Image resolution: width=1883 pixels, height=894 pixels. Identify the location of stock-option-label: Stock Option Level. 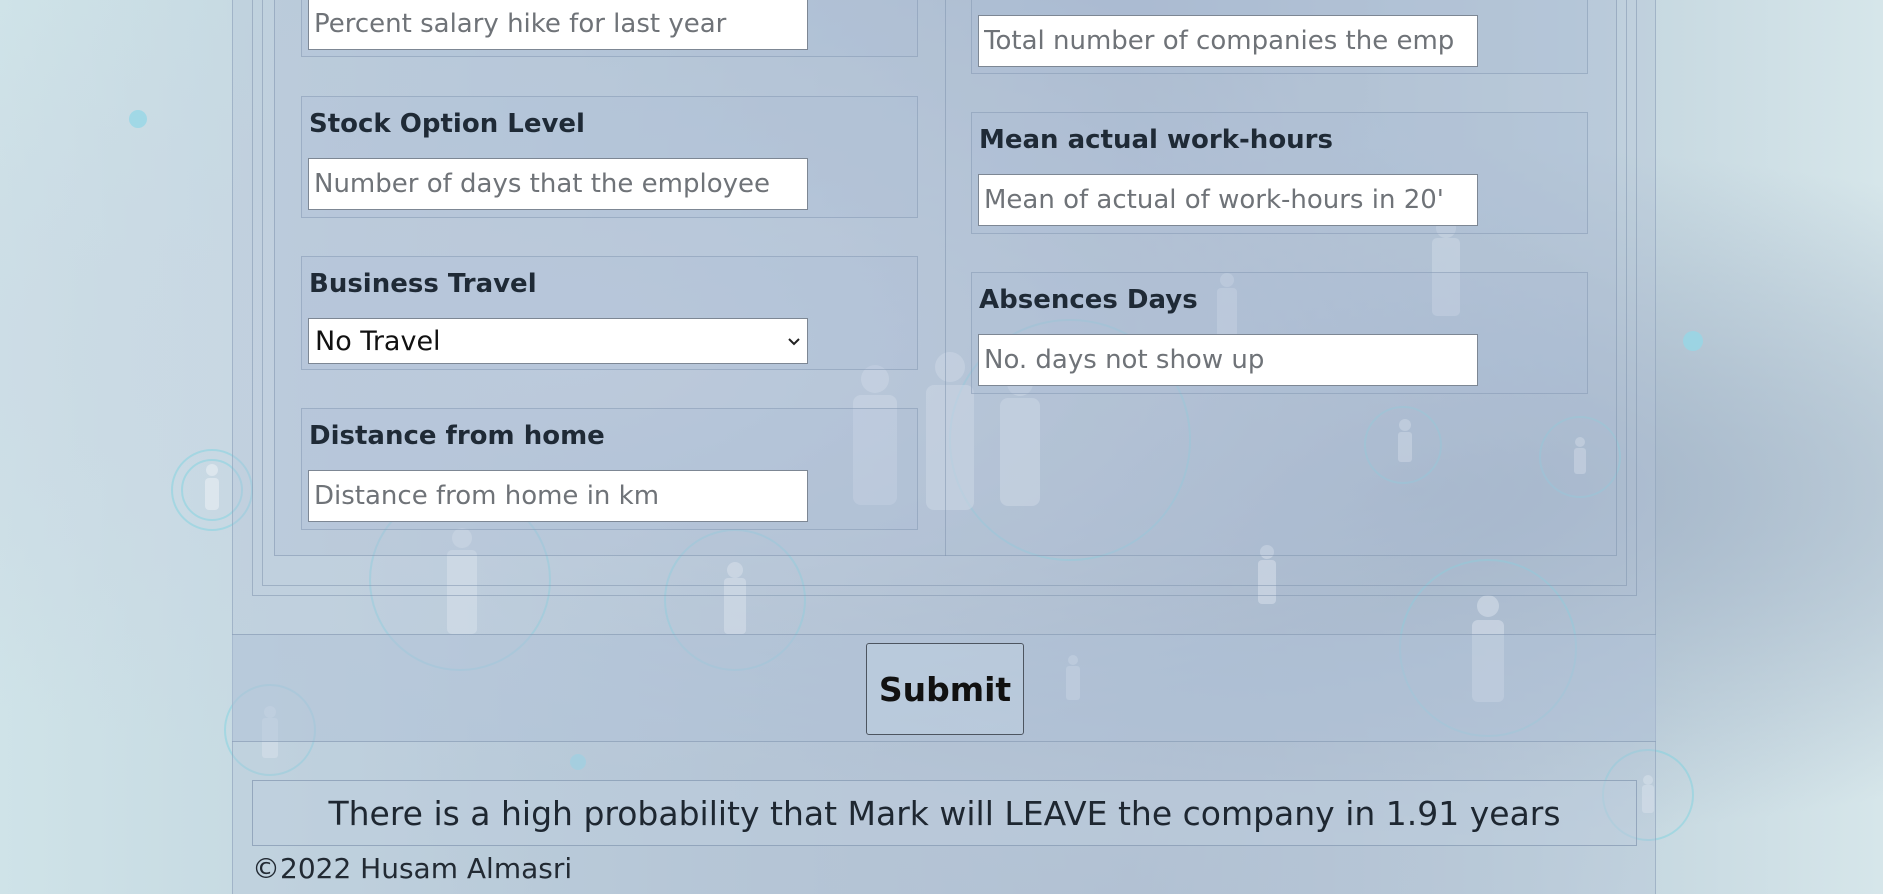
(447, 124).